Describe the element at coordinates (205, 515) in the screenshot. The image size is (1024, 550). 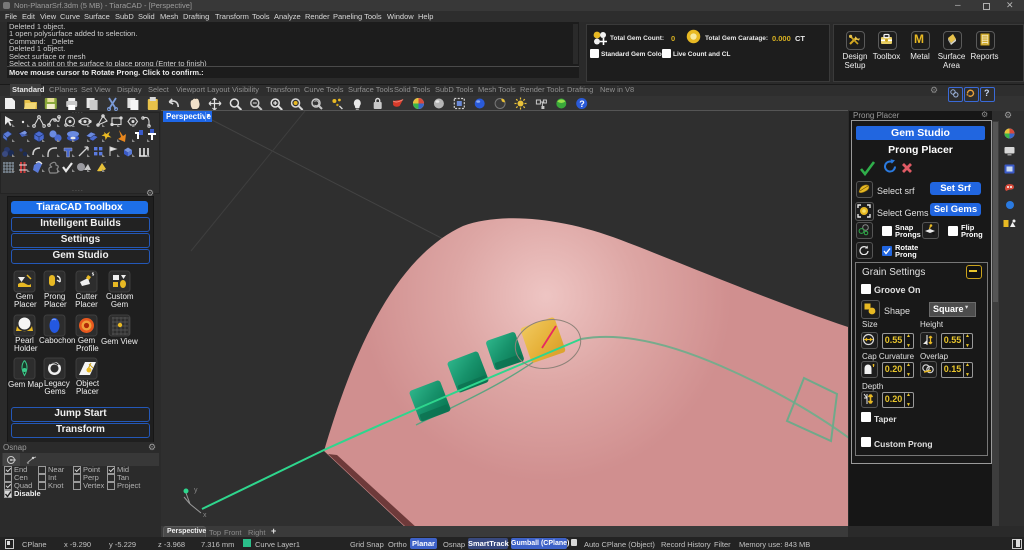
I see `svg-text: x` at that location.